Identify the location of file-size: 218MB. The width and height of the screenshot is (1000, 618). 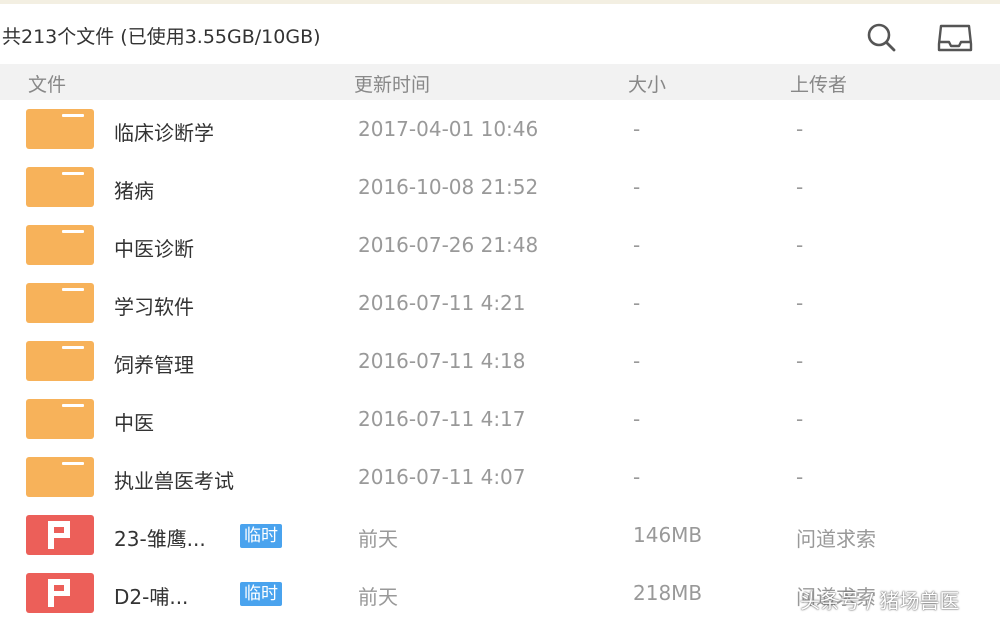
(668, 593).